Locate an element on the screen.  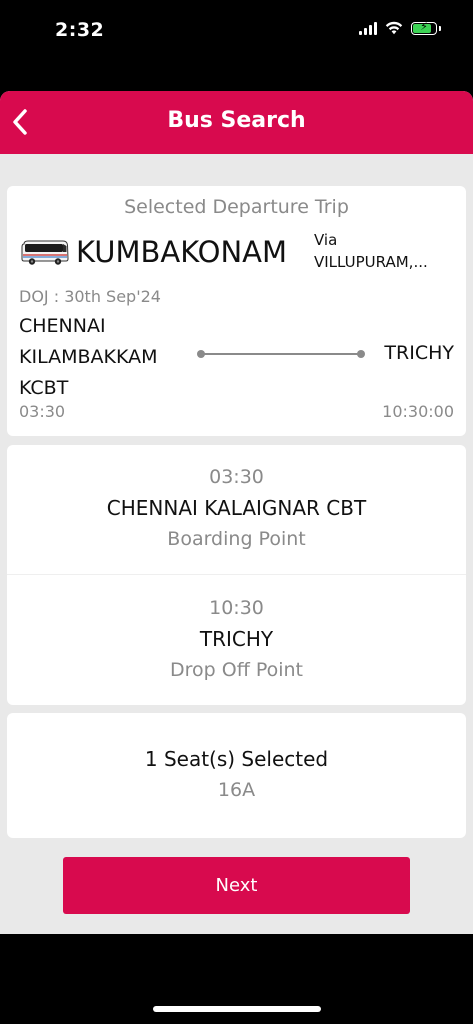
boarding-label: Boarding Point is located at coordinates (236, 539).